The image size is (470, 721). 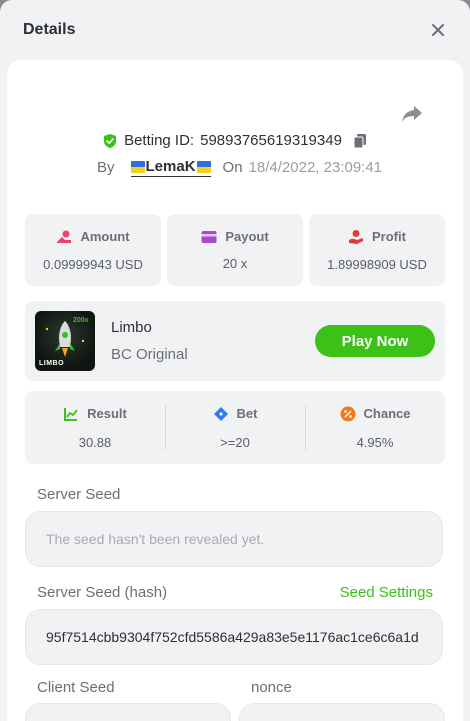 What do you see at coordinates (220, 413) in the screenshot?
I see `bet-diamond-icon` at bounding box center [220, 413].